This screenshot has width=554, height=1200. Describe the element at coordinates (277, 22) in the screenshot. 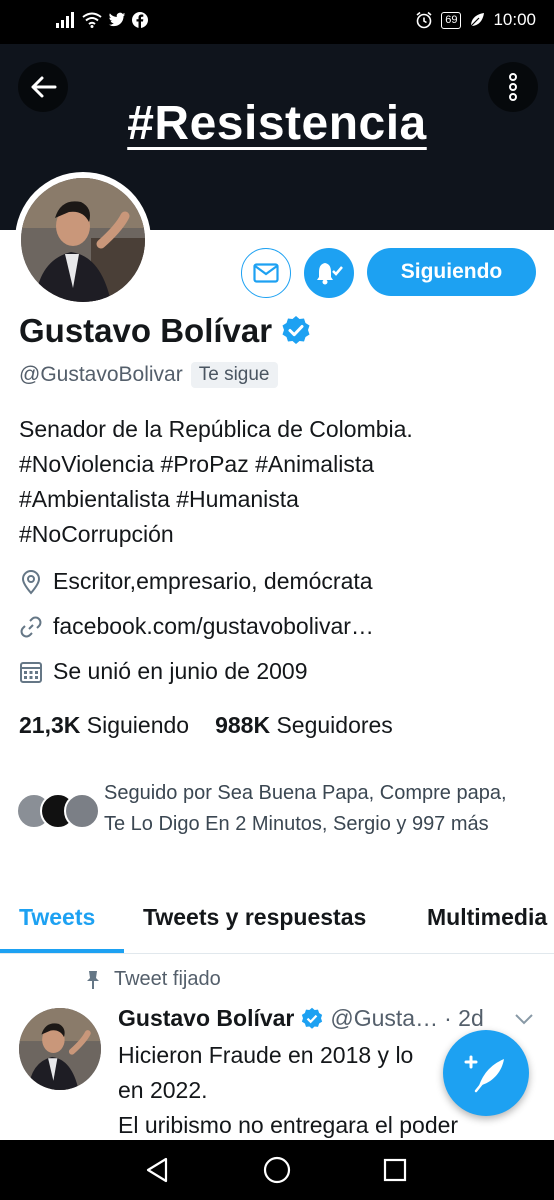

I see `status-bar: 69 10:00` at that location.